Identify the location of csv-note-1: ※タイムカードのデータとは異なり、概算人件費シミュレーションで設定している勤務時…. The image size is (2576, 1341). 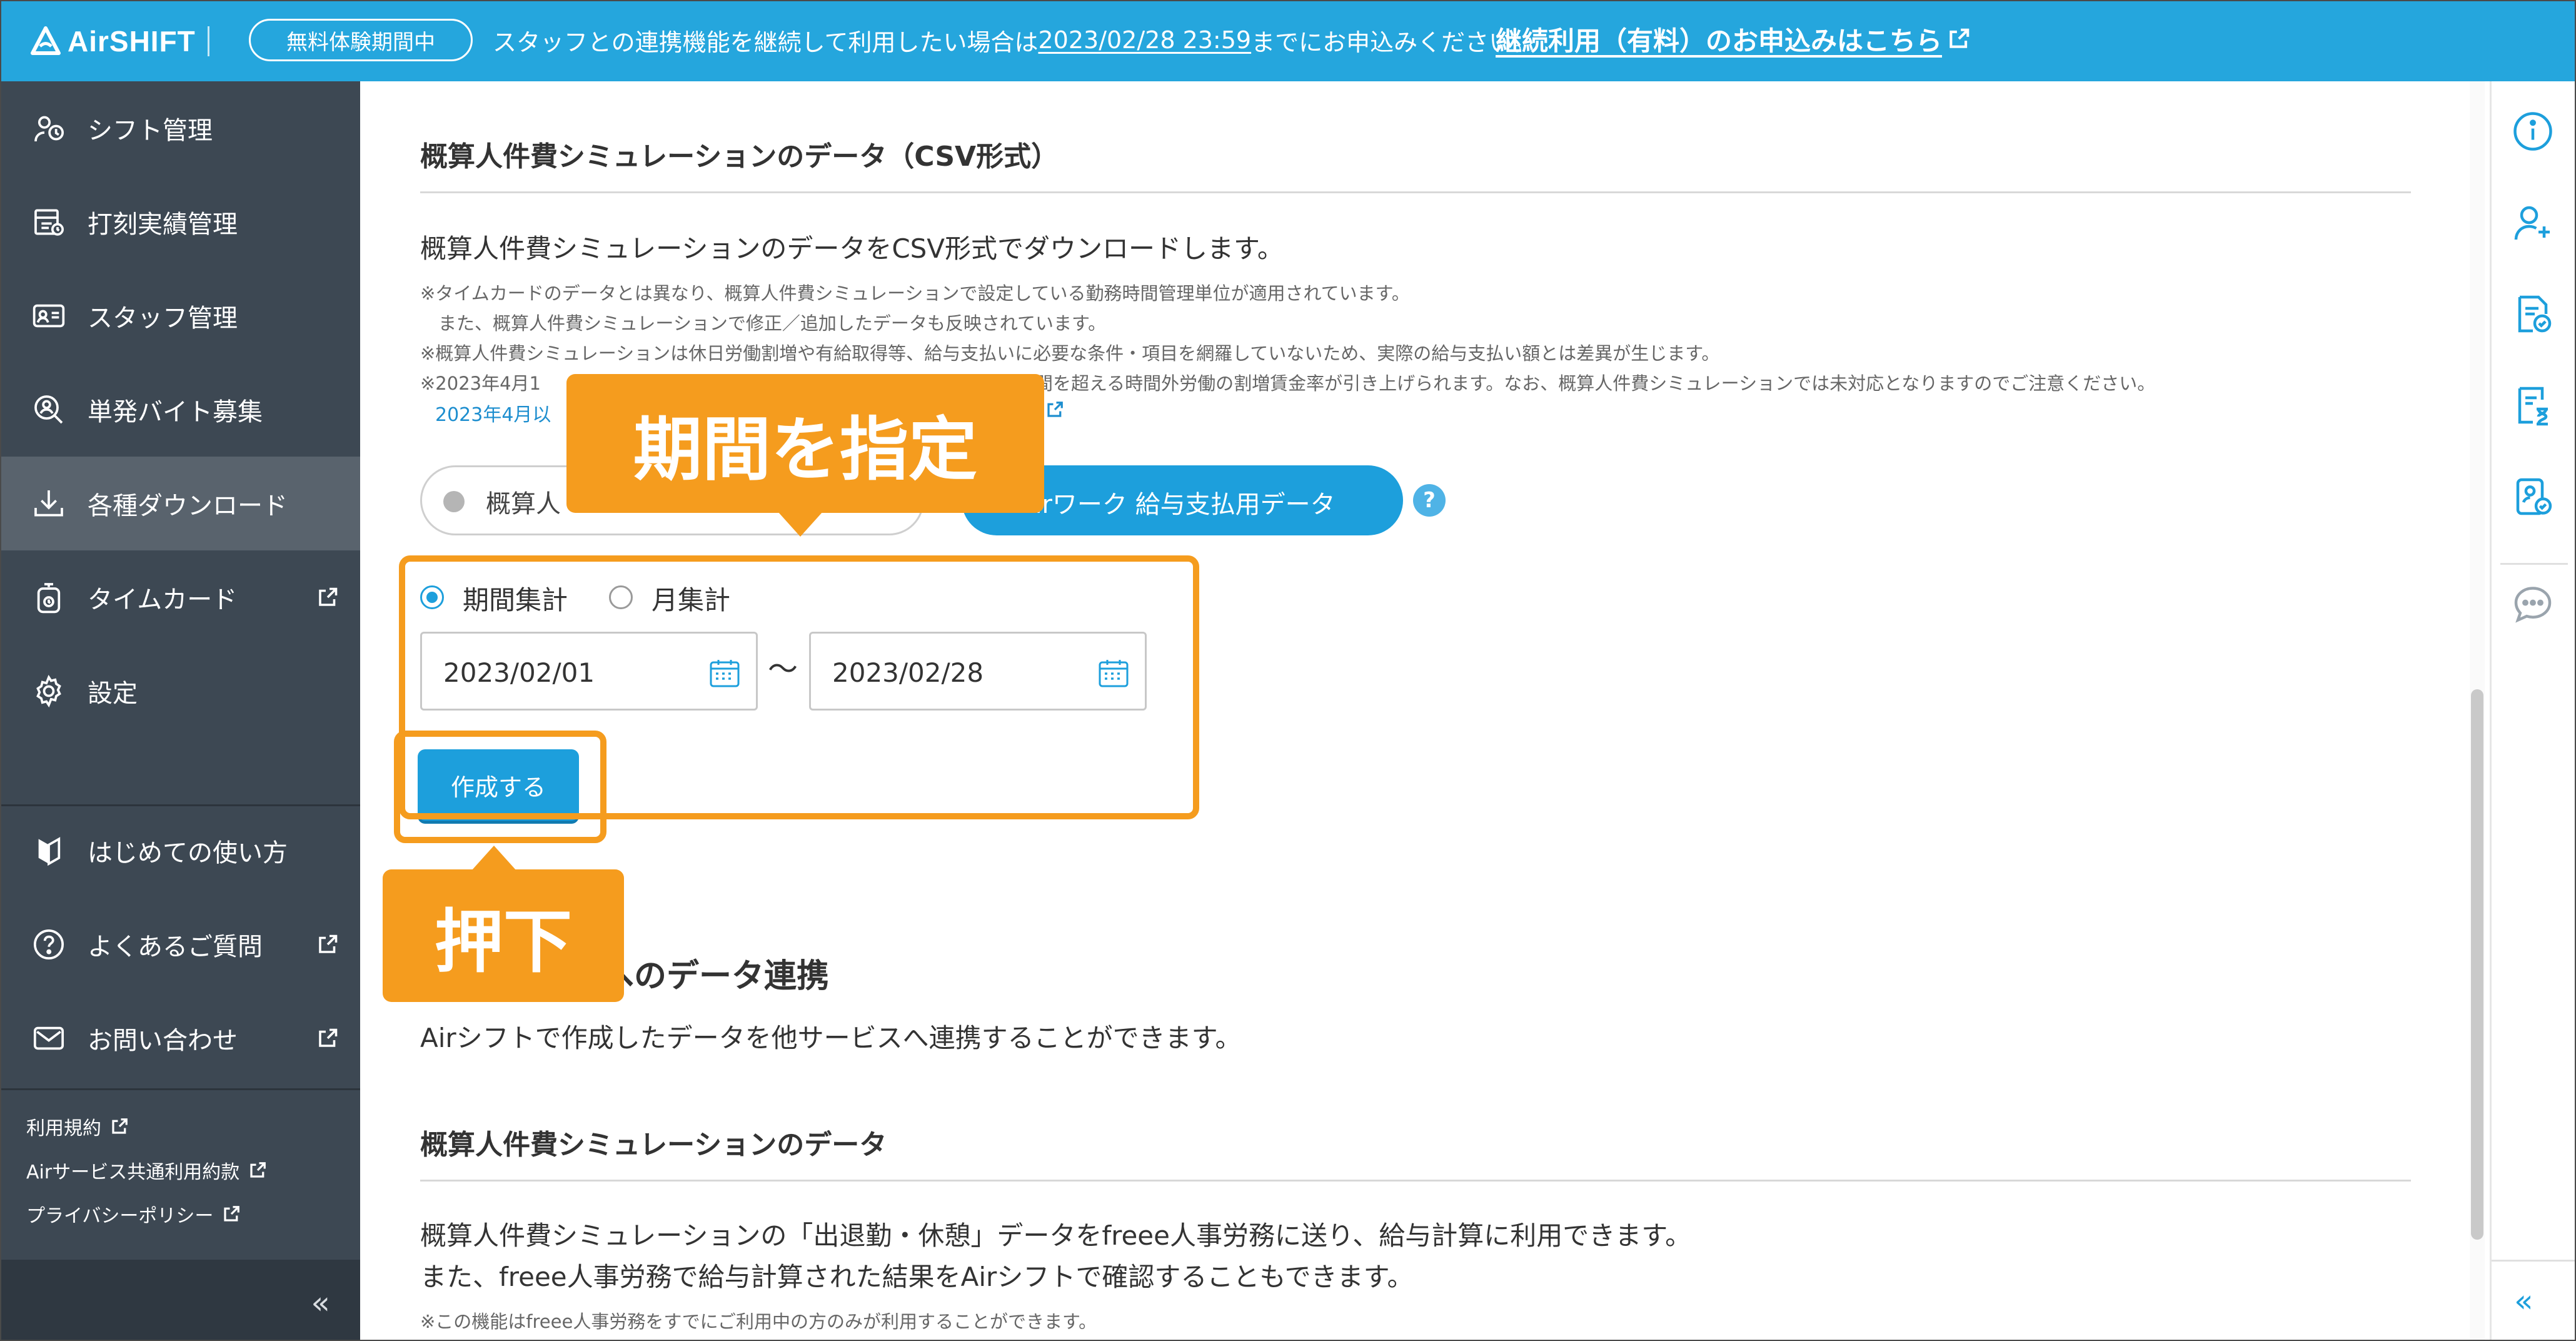
(915, 293).